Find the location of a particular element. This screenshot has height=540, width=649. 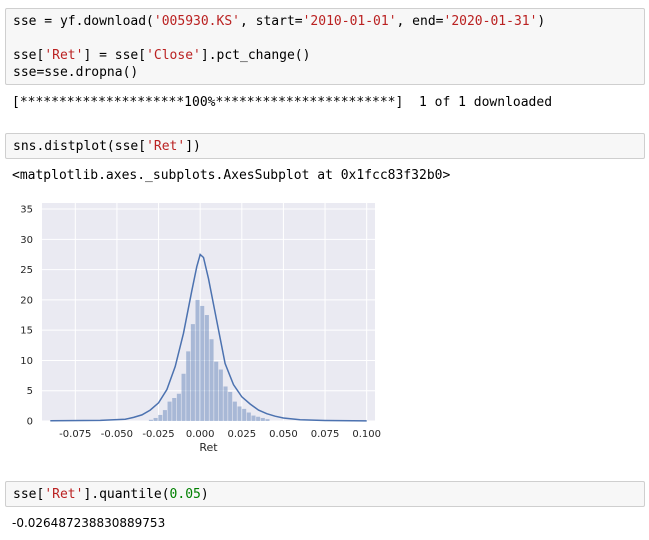

code-token: sns.distplot(sse[ is located at coordinates (80, 146).